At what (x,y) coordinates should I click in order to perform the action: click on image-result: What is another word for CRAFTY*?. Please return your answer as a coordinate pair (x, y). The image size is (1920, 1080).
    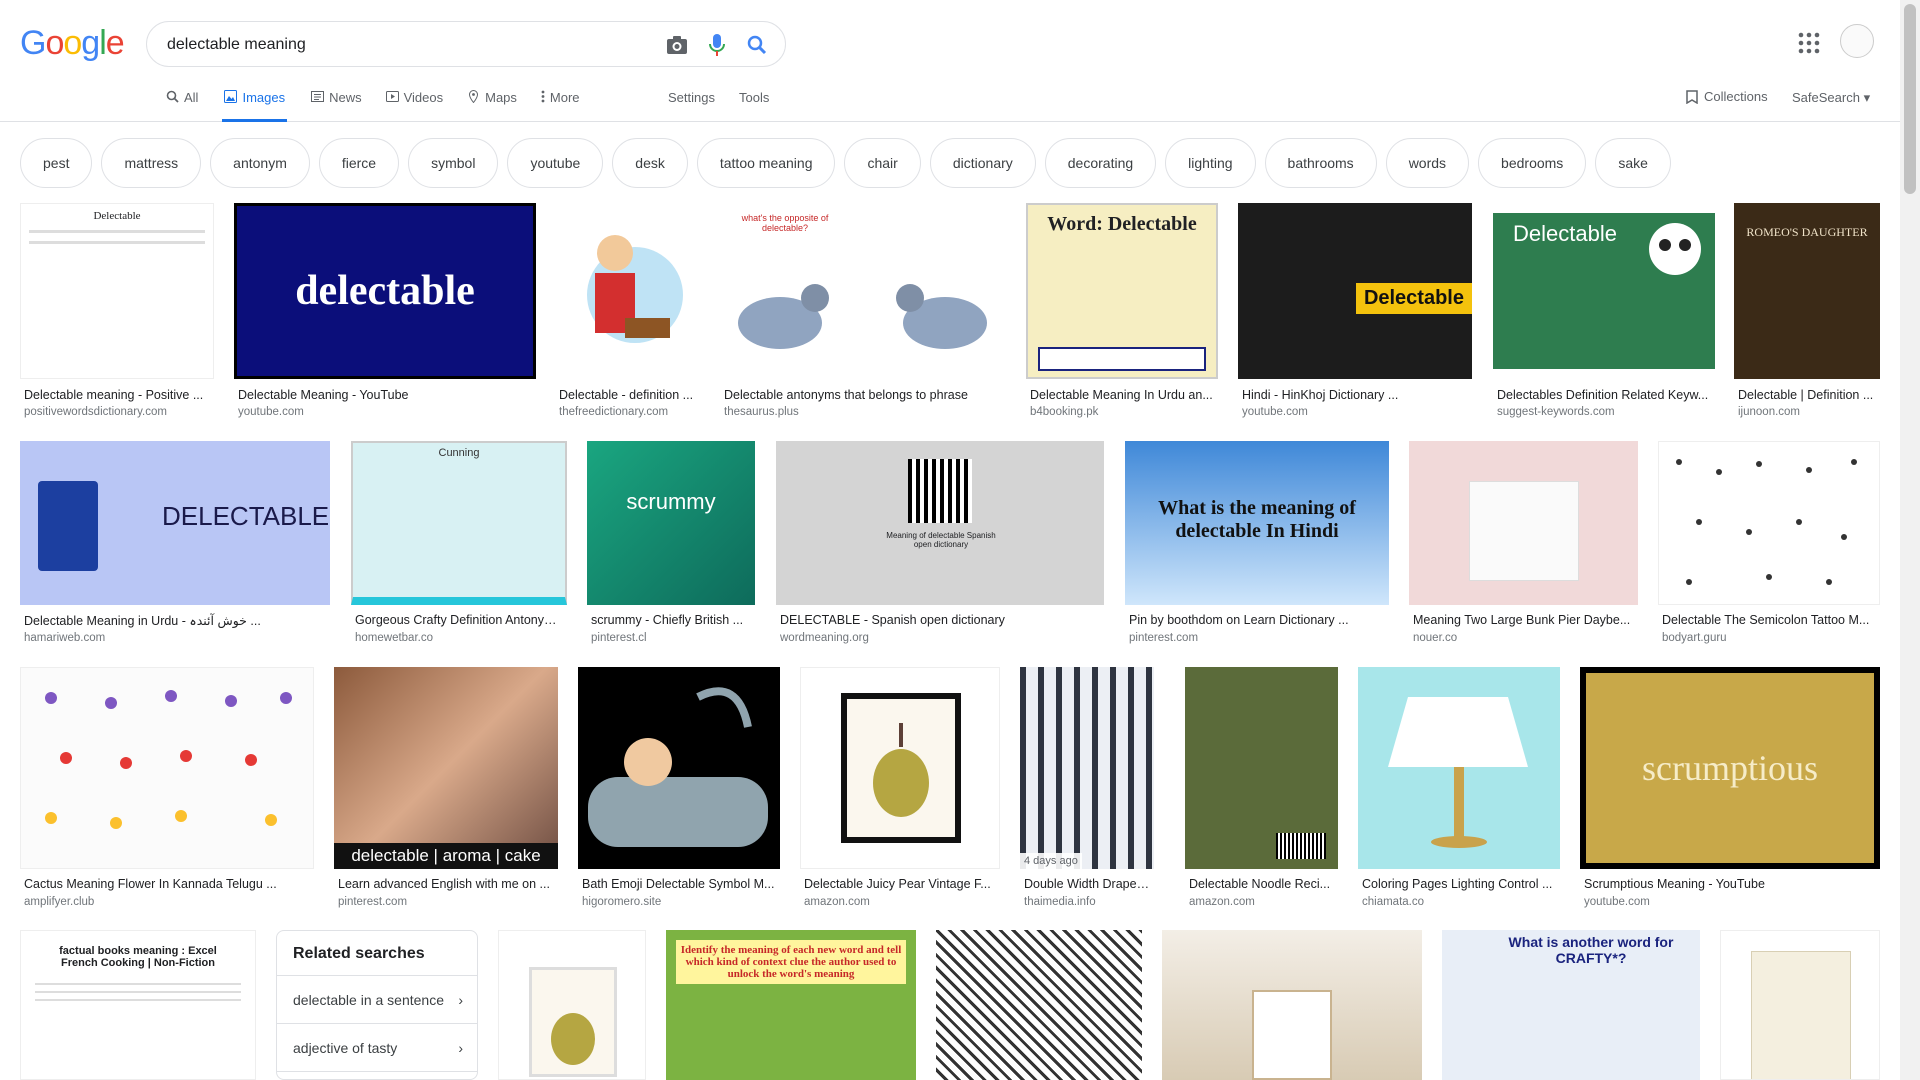
    Looking at the image, I should click on (1571, 1005).